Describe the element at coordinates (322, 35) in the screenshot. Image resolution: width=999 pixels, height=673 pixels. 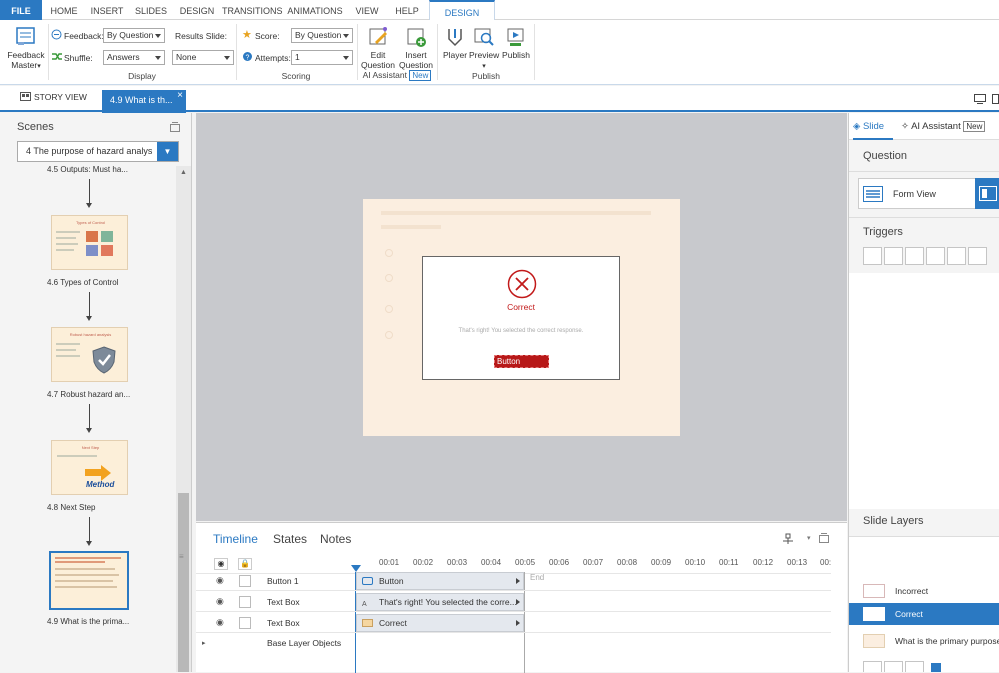
I see `score-dropdown: By Question` at that location.